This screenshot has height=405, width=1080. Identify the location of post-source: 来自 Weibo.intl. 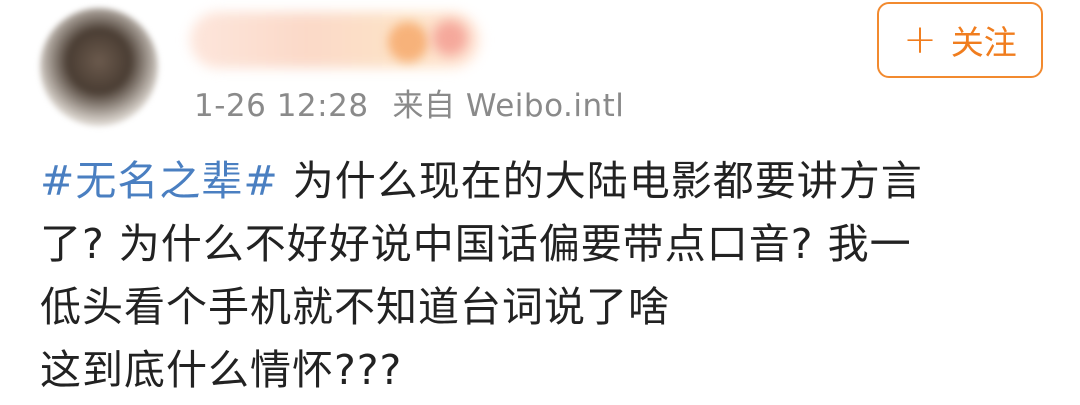
(509, 106).